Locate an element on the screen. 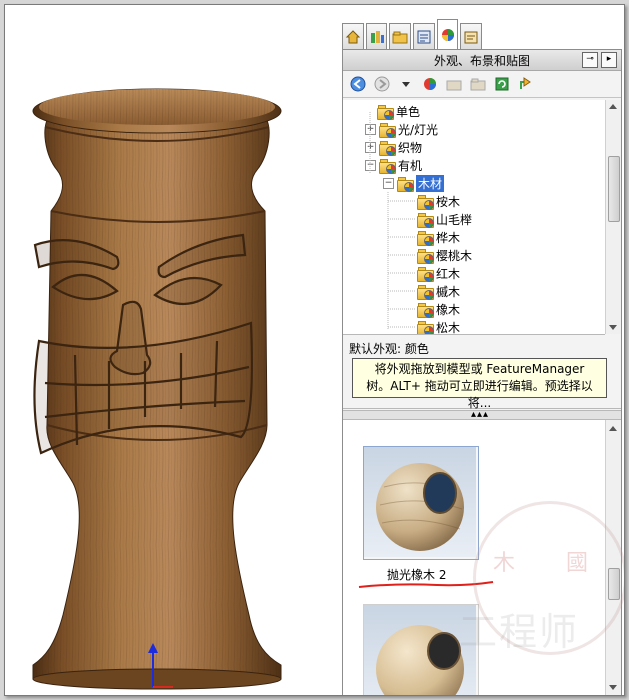  new-folder-icon is located at coordinates (478, 84).